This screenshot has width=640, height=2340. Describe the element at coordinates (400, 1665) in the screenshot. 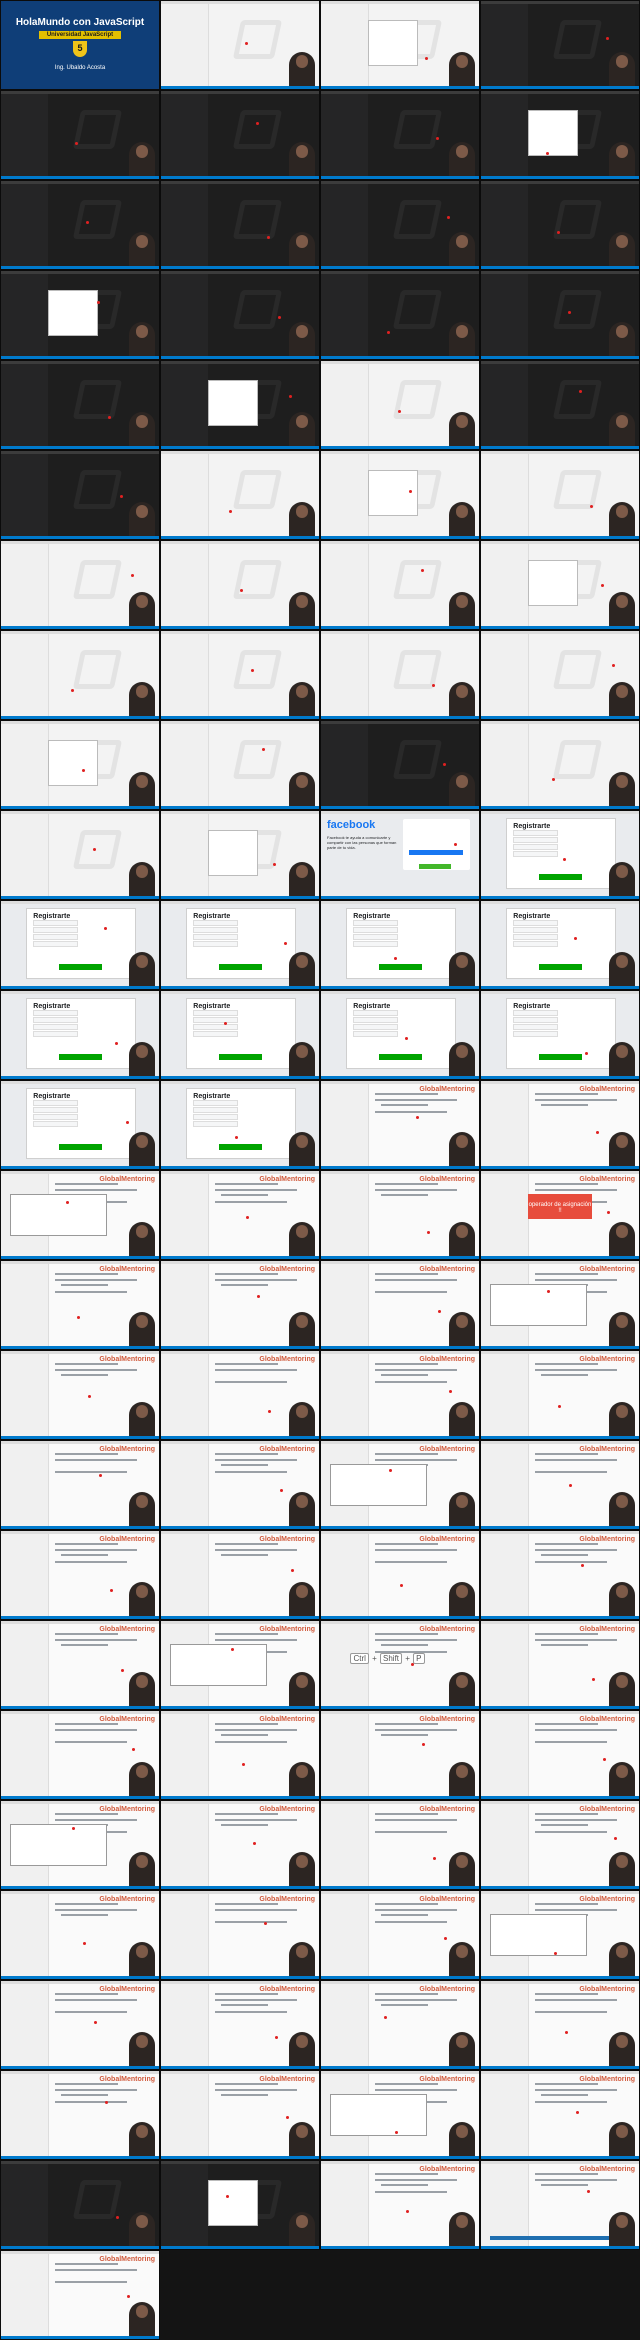

I see `video-frame-thumbnail: GlobalMentoring Ctrl + Shift + P` at that location.